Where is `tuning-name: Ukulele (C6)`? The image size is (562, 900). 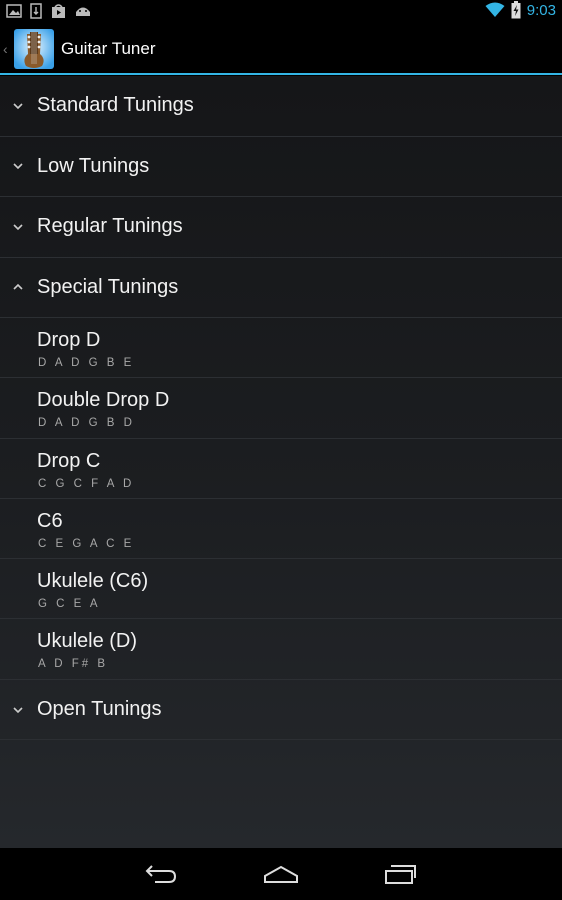 tuning-name: Ukulele (C6) is located at coordinates (93, 581).